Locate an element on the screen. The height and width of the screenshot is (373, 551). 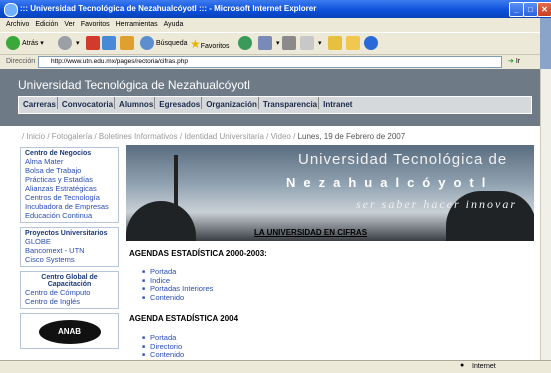
stop-button is located at coordinates (94, 44).